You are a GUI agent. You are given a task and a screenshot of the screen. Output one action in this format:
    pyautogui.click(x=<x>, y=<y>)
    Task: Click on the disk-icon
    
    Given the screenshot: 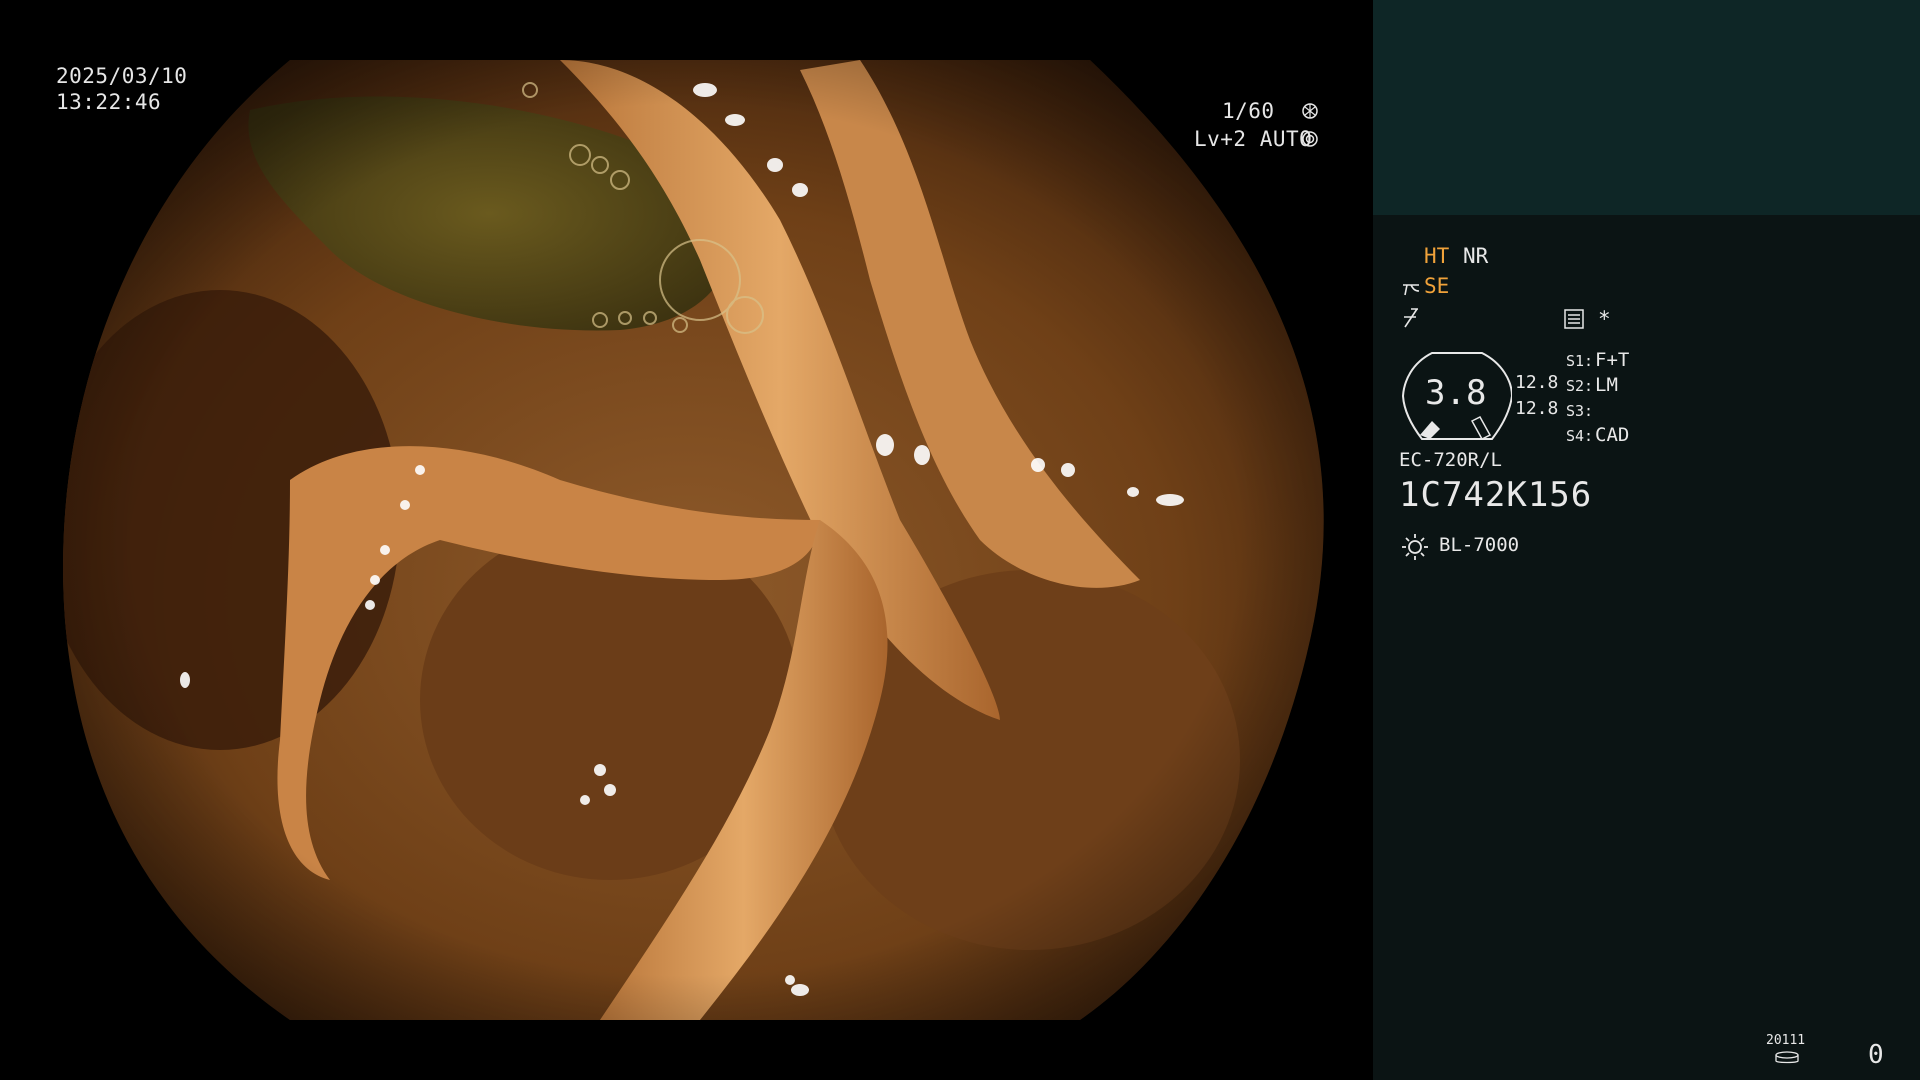 What is the action you would take?
    pyautogui.click(x=1787, y=1057)
    